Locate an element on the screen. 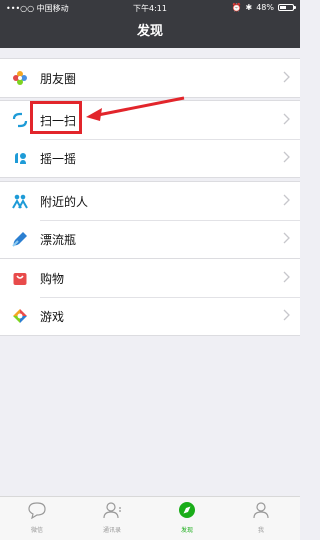 Image resolution: width=320 pixels, height=540 pixels. tab-contacts: 通讯录 is located at coordinates (112, 517).